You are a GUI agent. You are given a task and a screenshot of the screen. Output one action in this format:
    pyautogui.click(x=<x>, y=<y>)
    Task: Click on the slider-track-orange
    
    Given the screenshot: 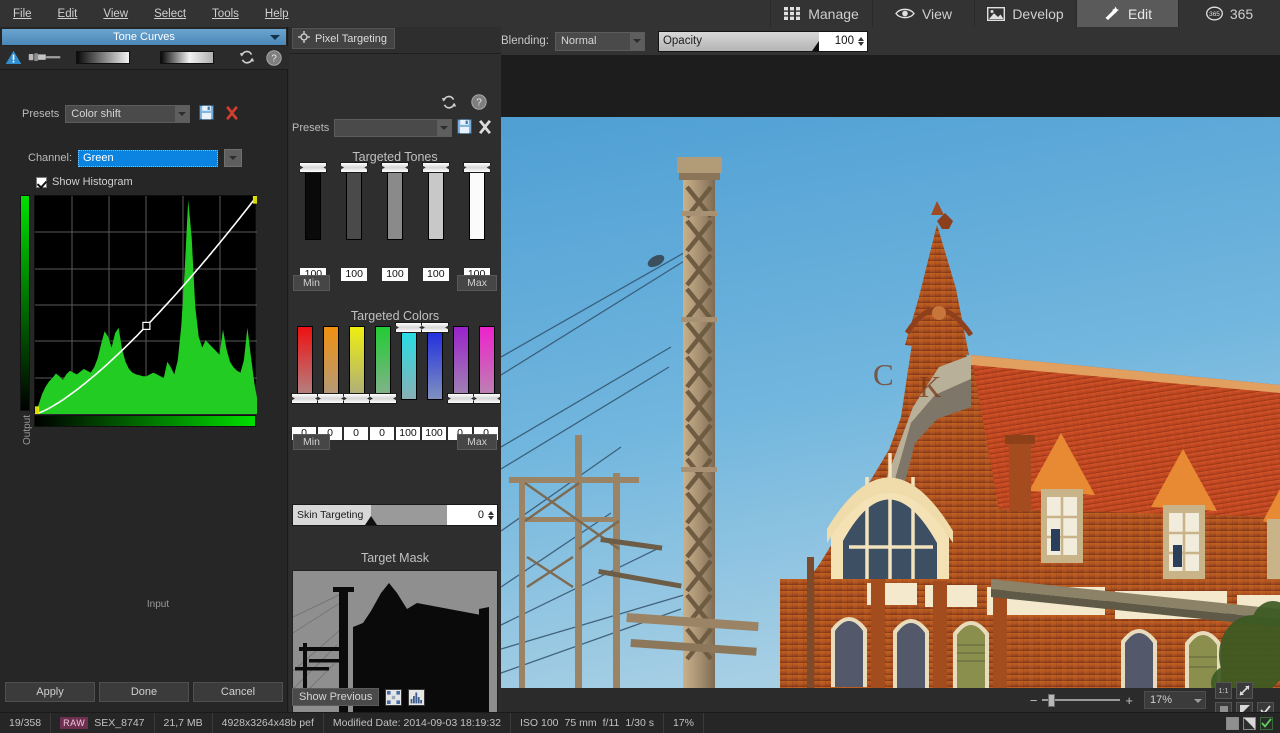 What is the action you would take?
    pyautogui.click(x=331, y=363)
    